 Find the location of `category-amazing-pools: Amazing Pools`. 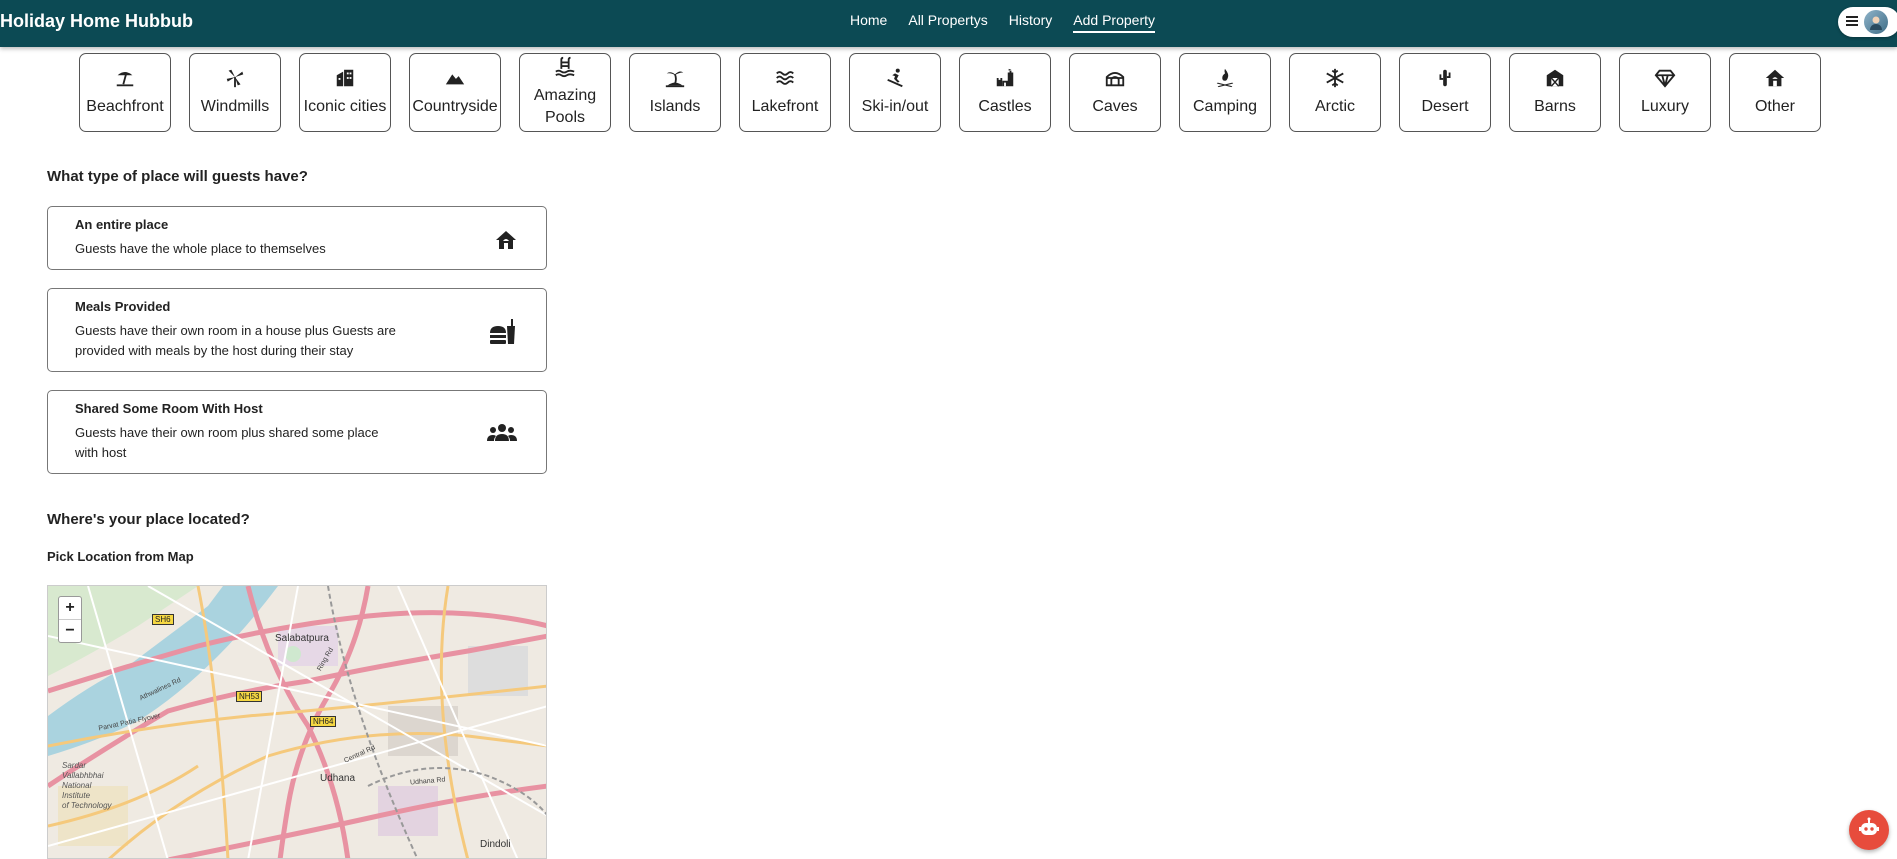

category-amazing-pools: Amazing Pools is located at coordinates (565, 92).